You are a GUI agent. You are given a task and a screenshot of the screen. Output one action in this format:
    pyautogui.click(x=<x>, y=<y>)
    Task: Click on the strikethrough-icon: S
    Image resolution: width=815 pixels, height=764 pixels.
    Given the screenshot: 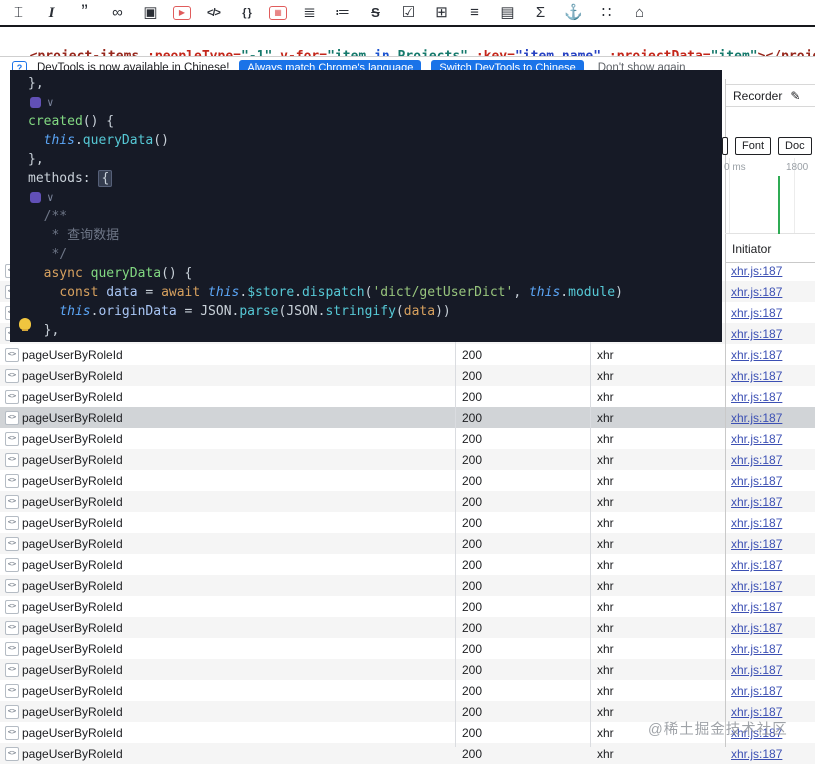 What is the action you would take?
    pyautogui.click(x=375, y=13)
    